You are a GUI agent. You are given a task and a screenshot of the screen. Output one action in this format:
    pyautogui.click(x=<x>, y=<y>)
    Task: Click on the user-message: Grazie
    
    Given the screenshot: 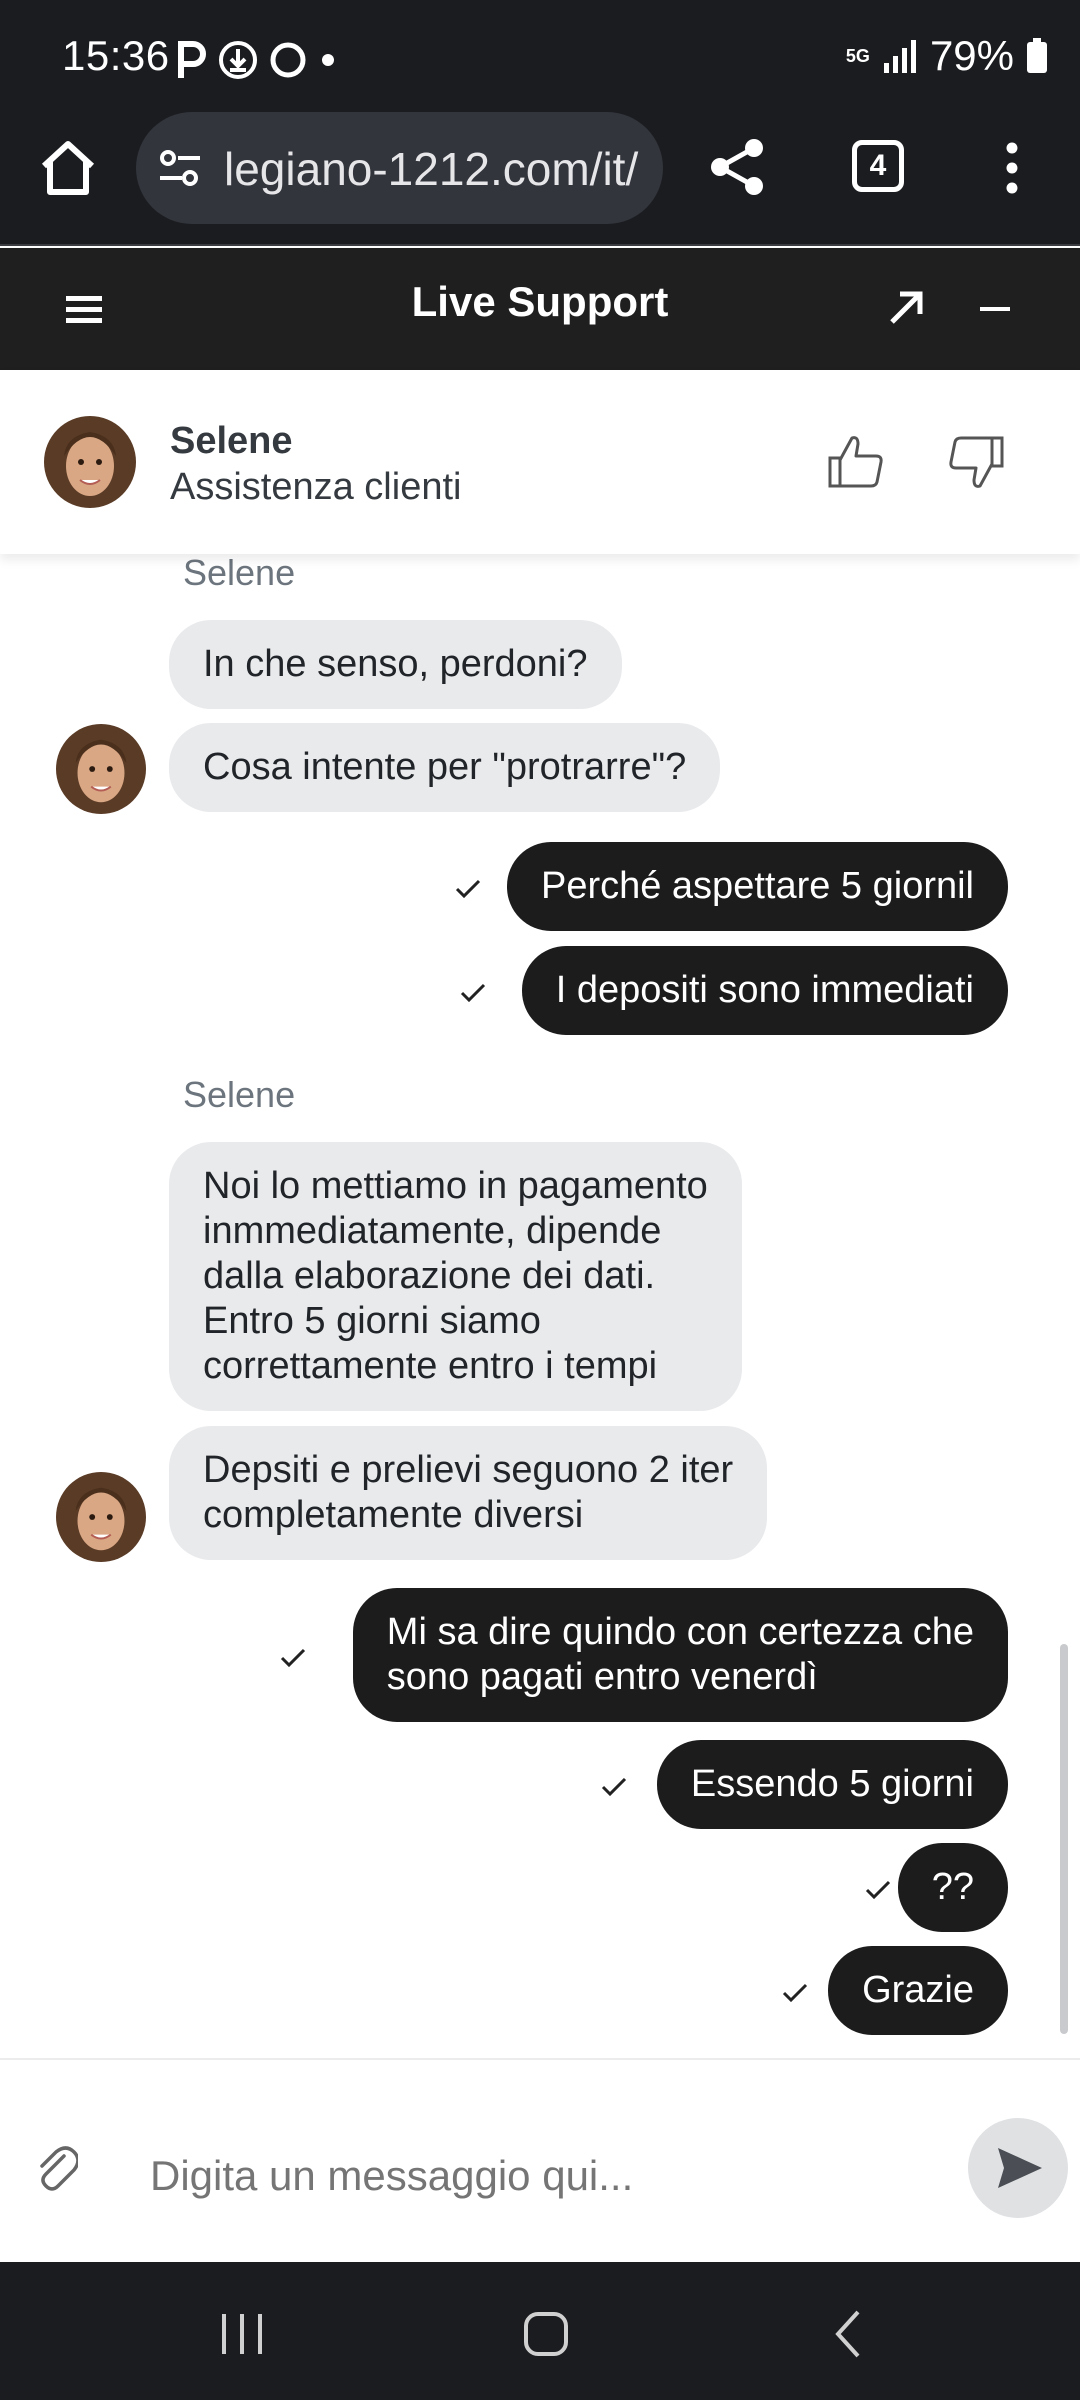 What is the action you would take?
    pyautogui.click(x=918, y=1990)
    